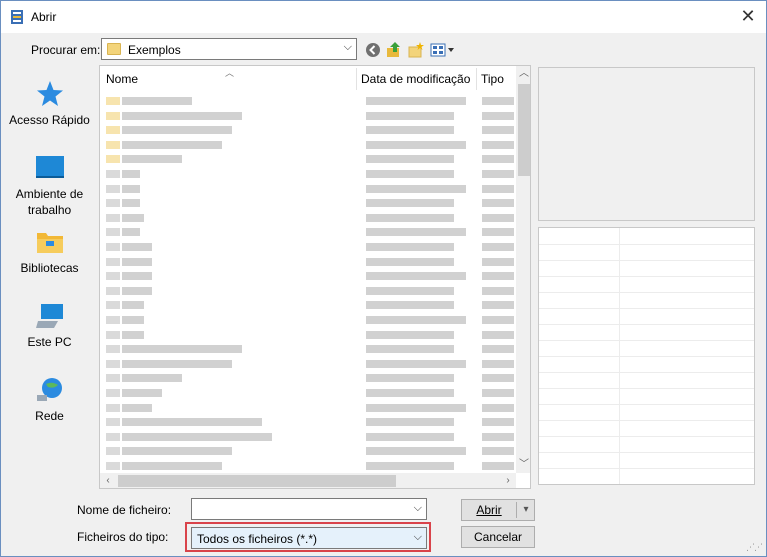 This screenshot has width=767, height=557. I want to click on horizontal-scrollbar: ‹ ›, so click(308, 480).